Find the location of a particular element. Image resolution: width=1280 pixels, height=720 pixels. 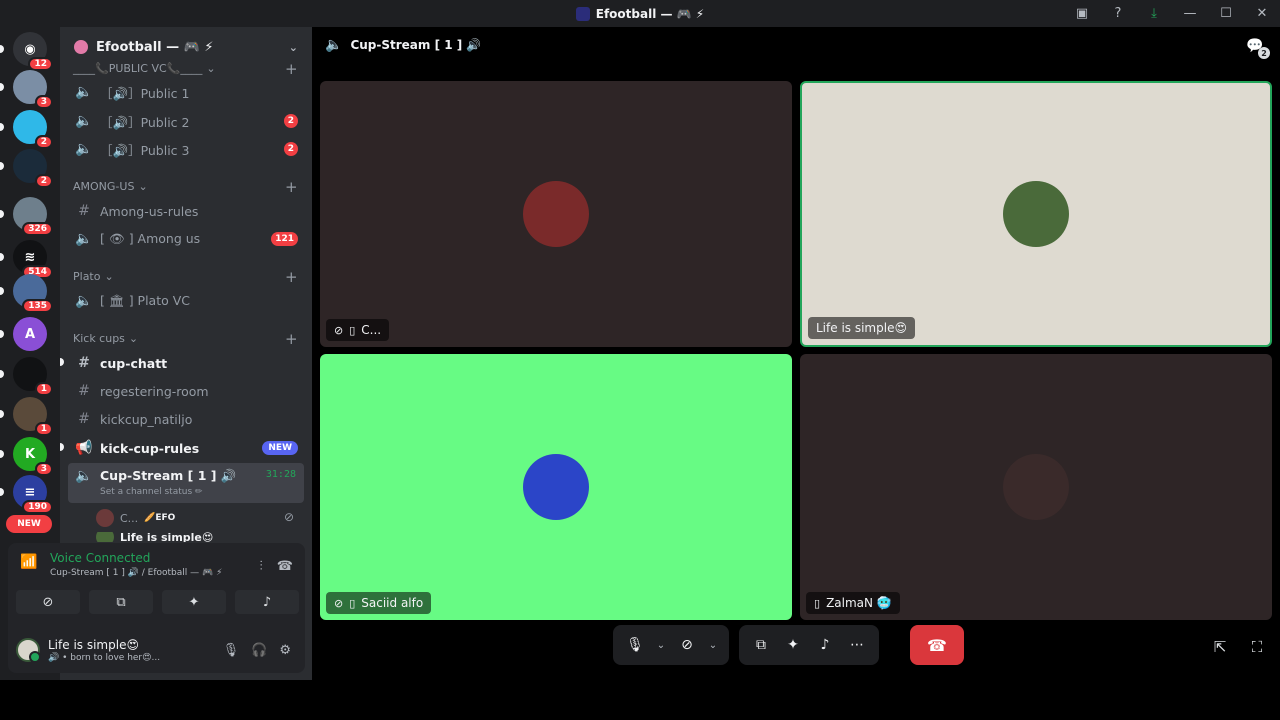

participant-name: Saciid alfo is located at coordinates (392, 603).